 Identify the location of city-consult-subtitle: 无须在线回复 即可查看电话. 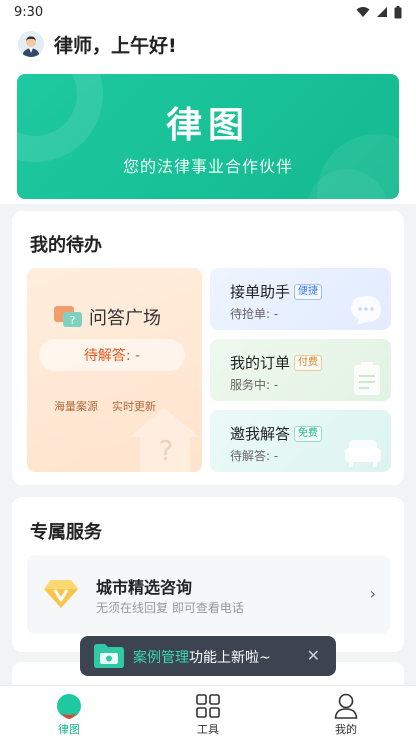
(170, 608).